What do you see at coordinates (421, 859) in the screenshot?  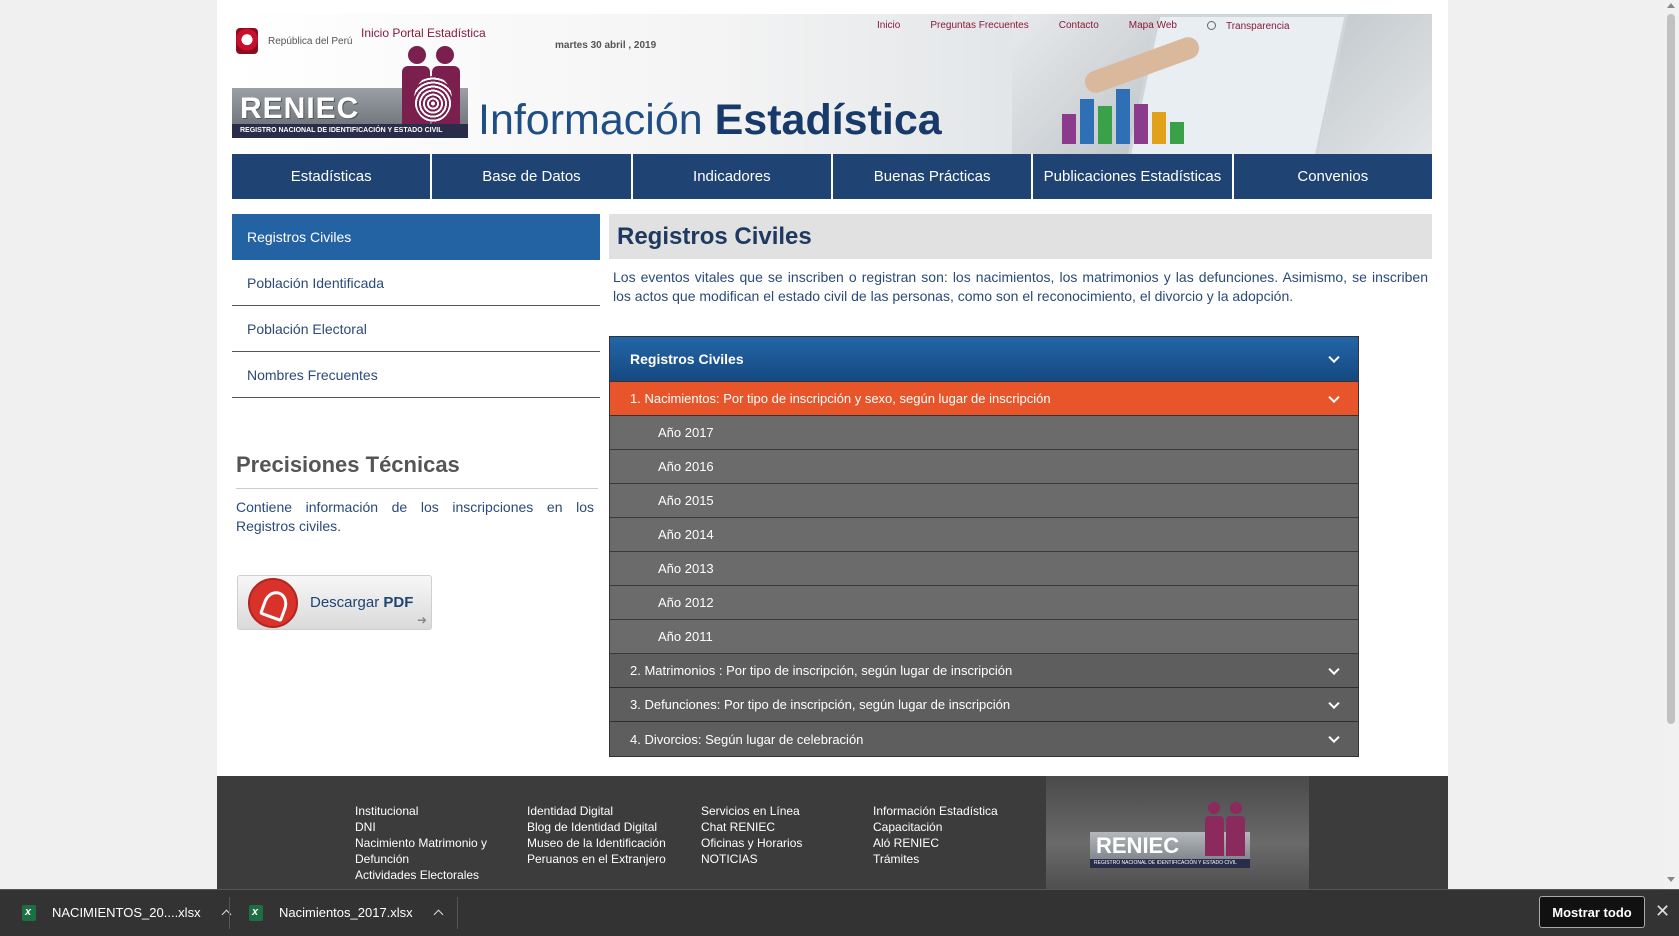 I see `footer-link: Defunción` at bounding box center [421, 859].